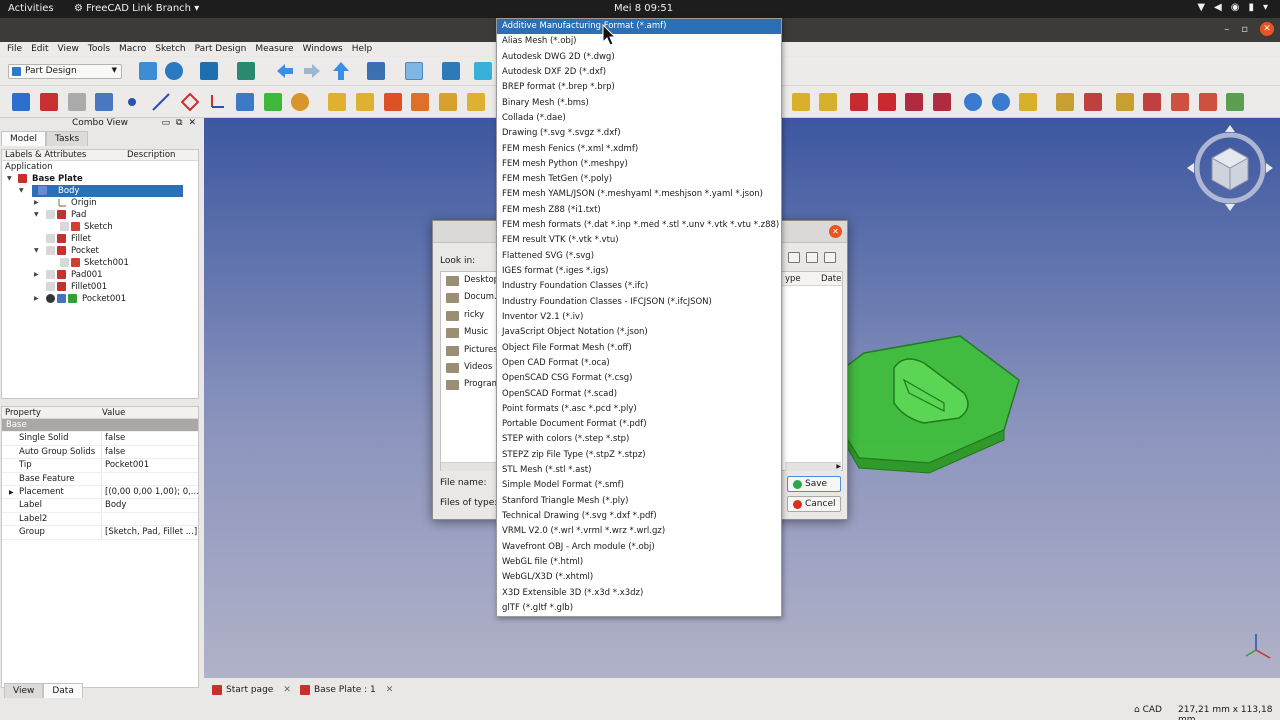 This screenshot has height=720, width=1280. What do you see at coordinates (64, 155) in the screenshot?
I see `column-labels-attributes: Labels & Attributes` at bounding box center [64, 155].